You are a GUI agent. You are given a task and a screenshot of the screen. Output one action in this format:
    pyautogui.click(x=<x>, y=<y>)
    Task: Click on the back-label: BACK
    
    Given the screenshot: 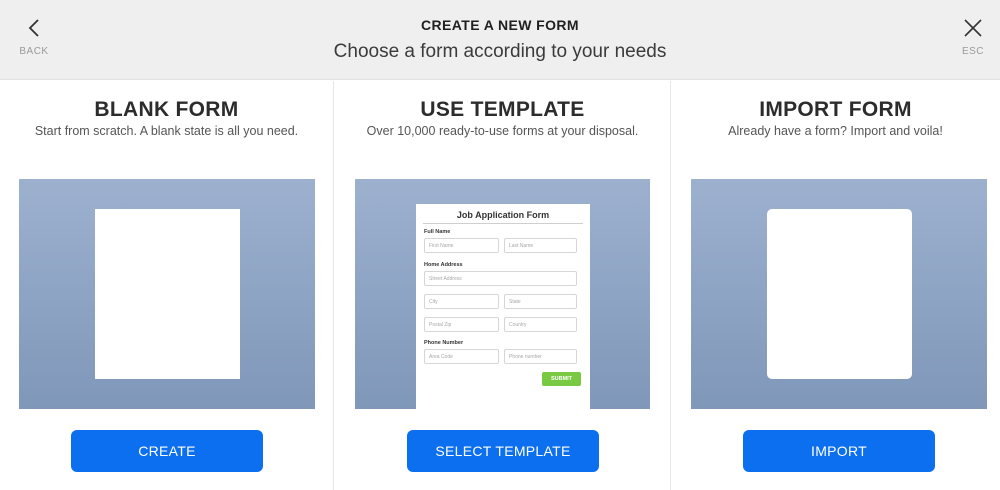 What is the action you would take?
    pyautogui.click(x=34, y=51)
    